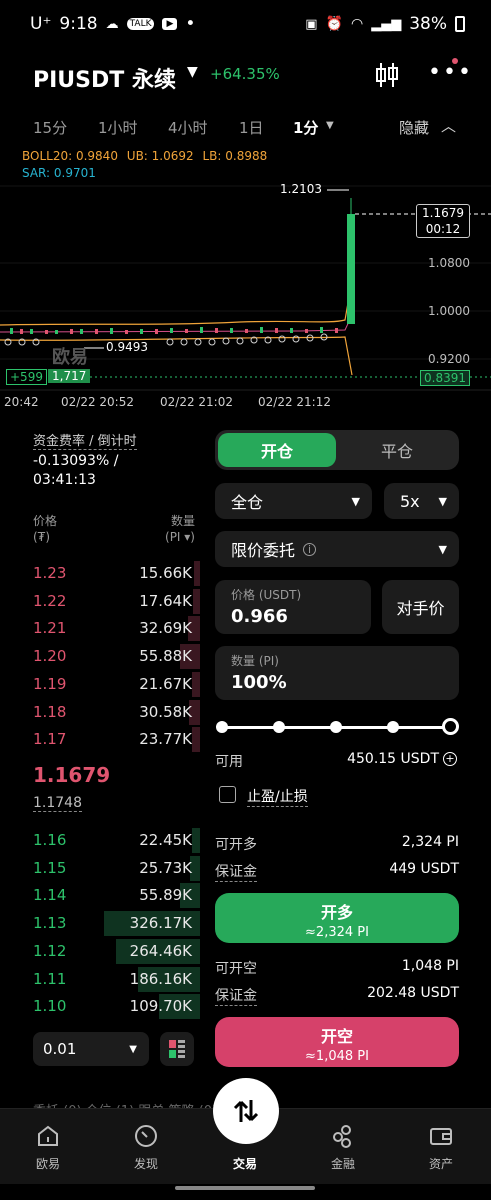 This screenshot has height=1200, width=491. I want to click on home-icon, so click(48, 1136).